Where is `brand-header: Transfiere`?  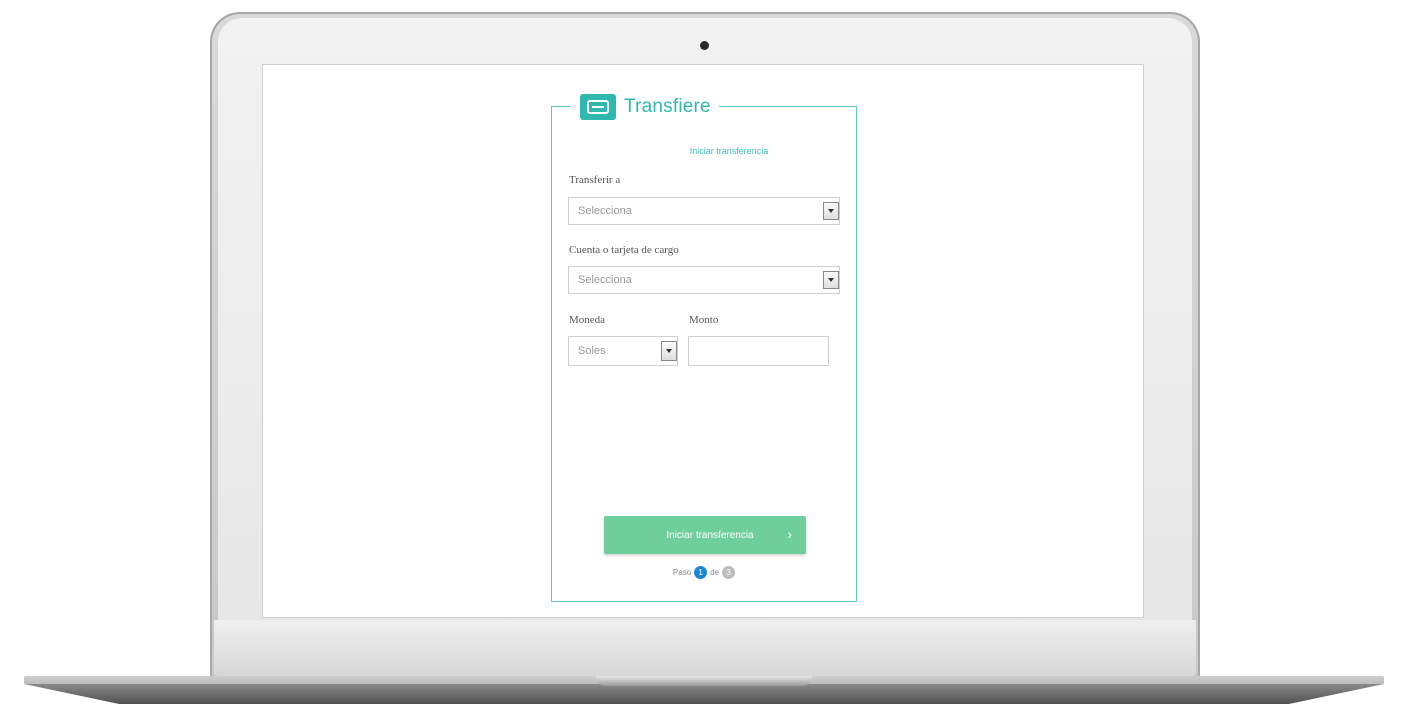 brand-header: Transfiere is located at coordinates (644, 107).